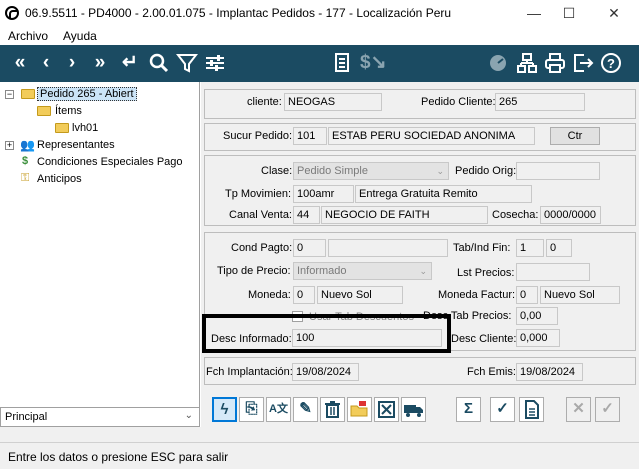 This screenshot has height=469, width=639. Describe the element at coordinates (110, 162) in the screenshot. I see `tree-item-condiciones: Condiciones Especiales Pago` at that location.